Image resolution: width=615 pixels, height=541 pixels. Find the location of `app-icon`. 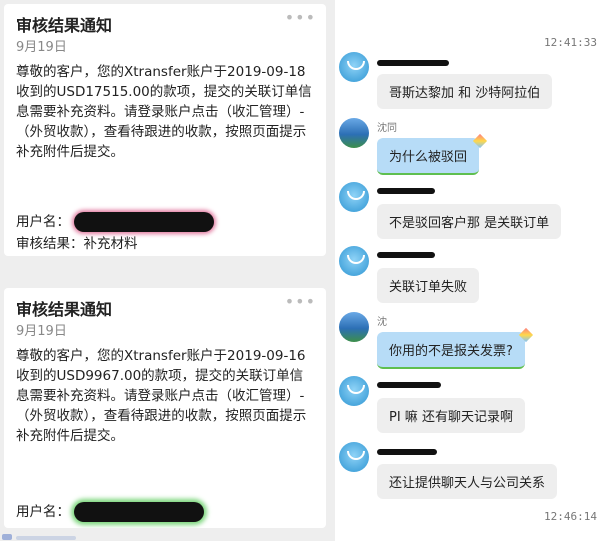

app-icon is located at coordinates (7, 537).